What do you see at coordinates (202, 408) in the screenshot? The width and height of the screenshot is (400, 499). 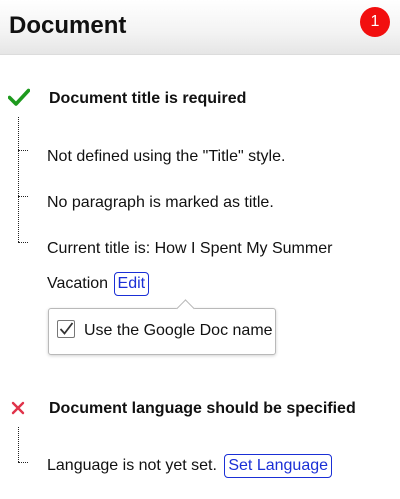 I see `section-title-document-language: Document language should be specified` at bounding box center [202, 408].